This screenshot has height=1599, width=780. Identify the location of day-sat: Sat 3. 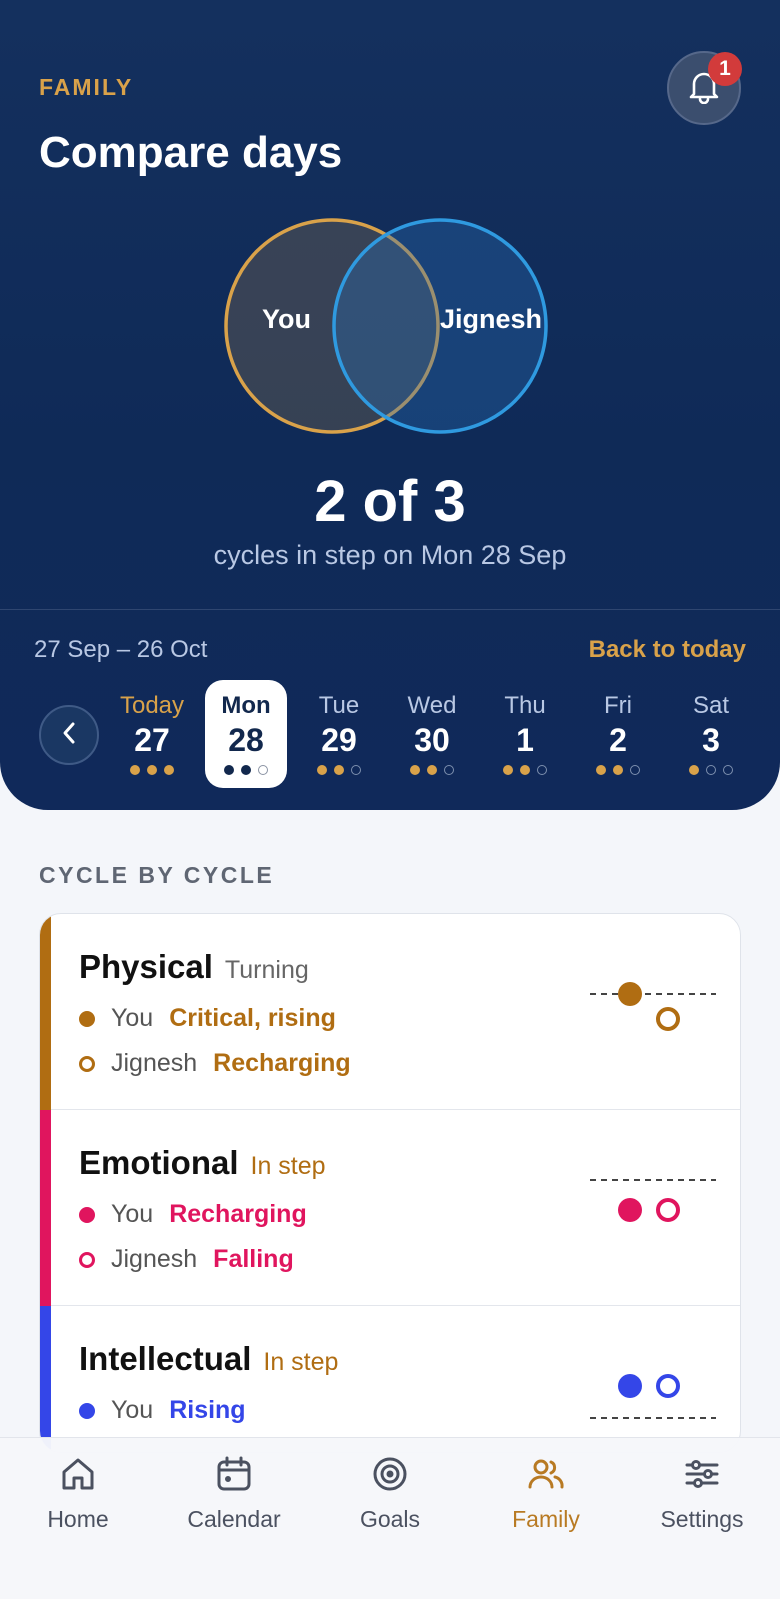
(711, 734).